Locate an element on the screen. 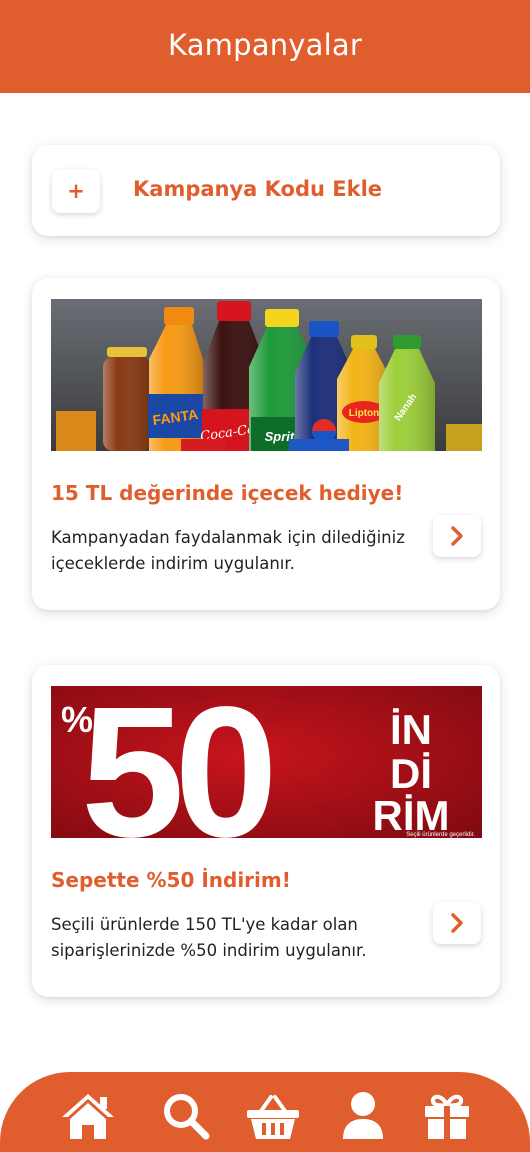 This screenshot has width=530, height=1152. lipton-label: Lipton is located at coordinates (364, 413).